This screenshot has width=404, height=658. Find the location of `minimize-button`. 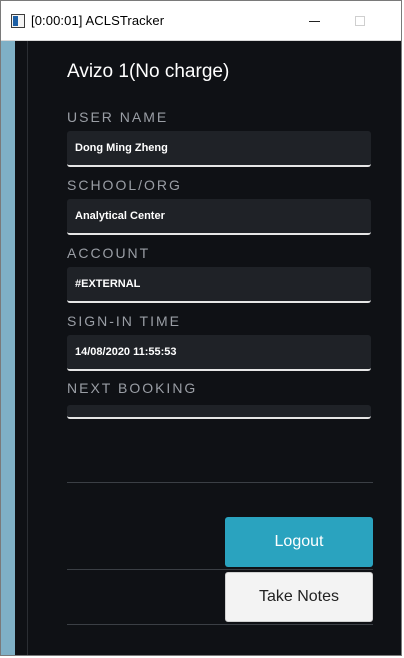

minimize-button is located at coordinates (314, 21).